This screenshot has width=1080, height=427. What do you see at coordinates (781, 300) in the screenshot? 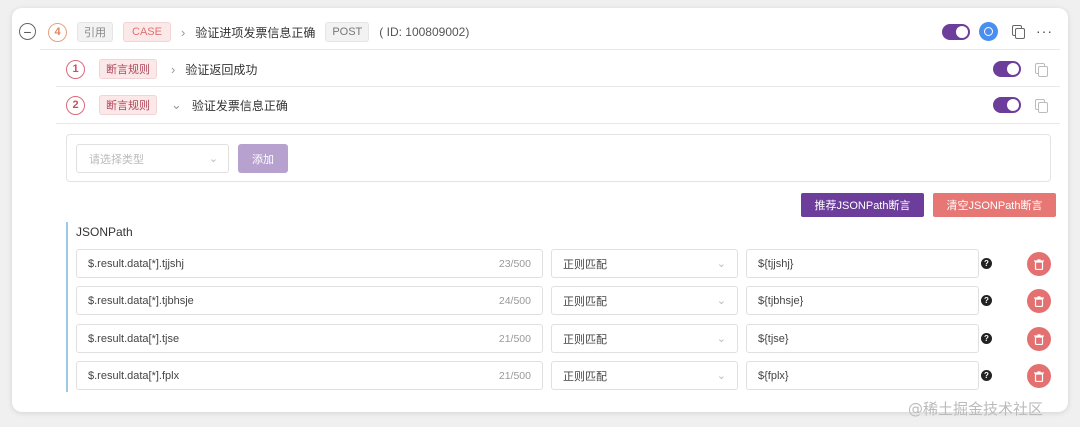
I see `variable-value: ${tjbhsje}` at bounding box center [781, 300].